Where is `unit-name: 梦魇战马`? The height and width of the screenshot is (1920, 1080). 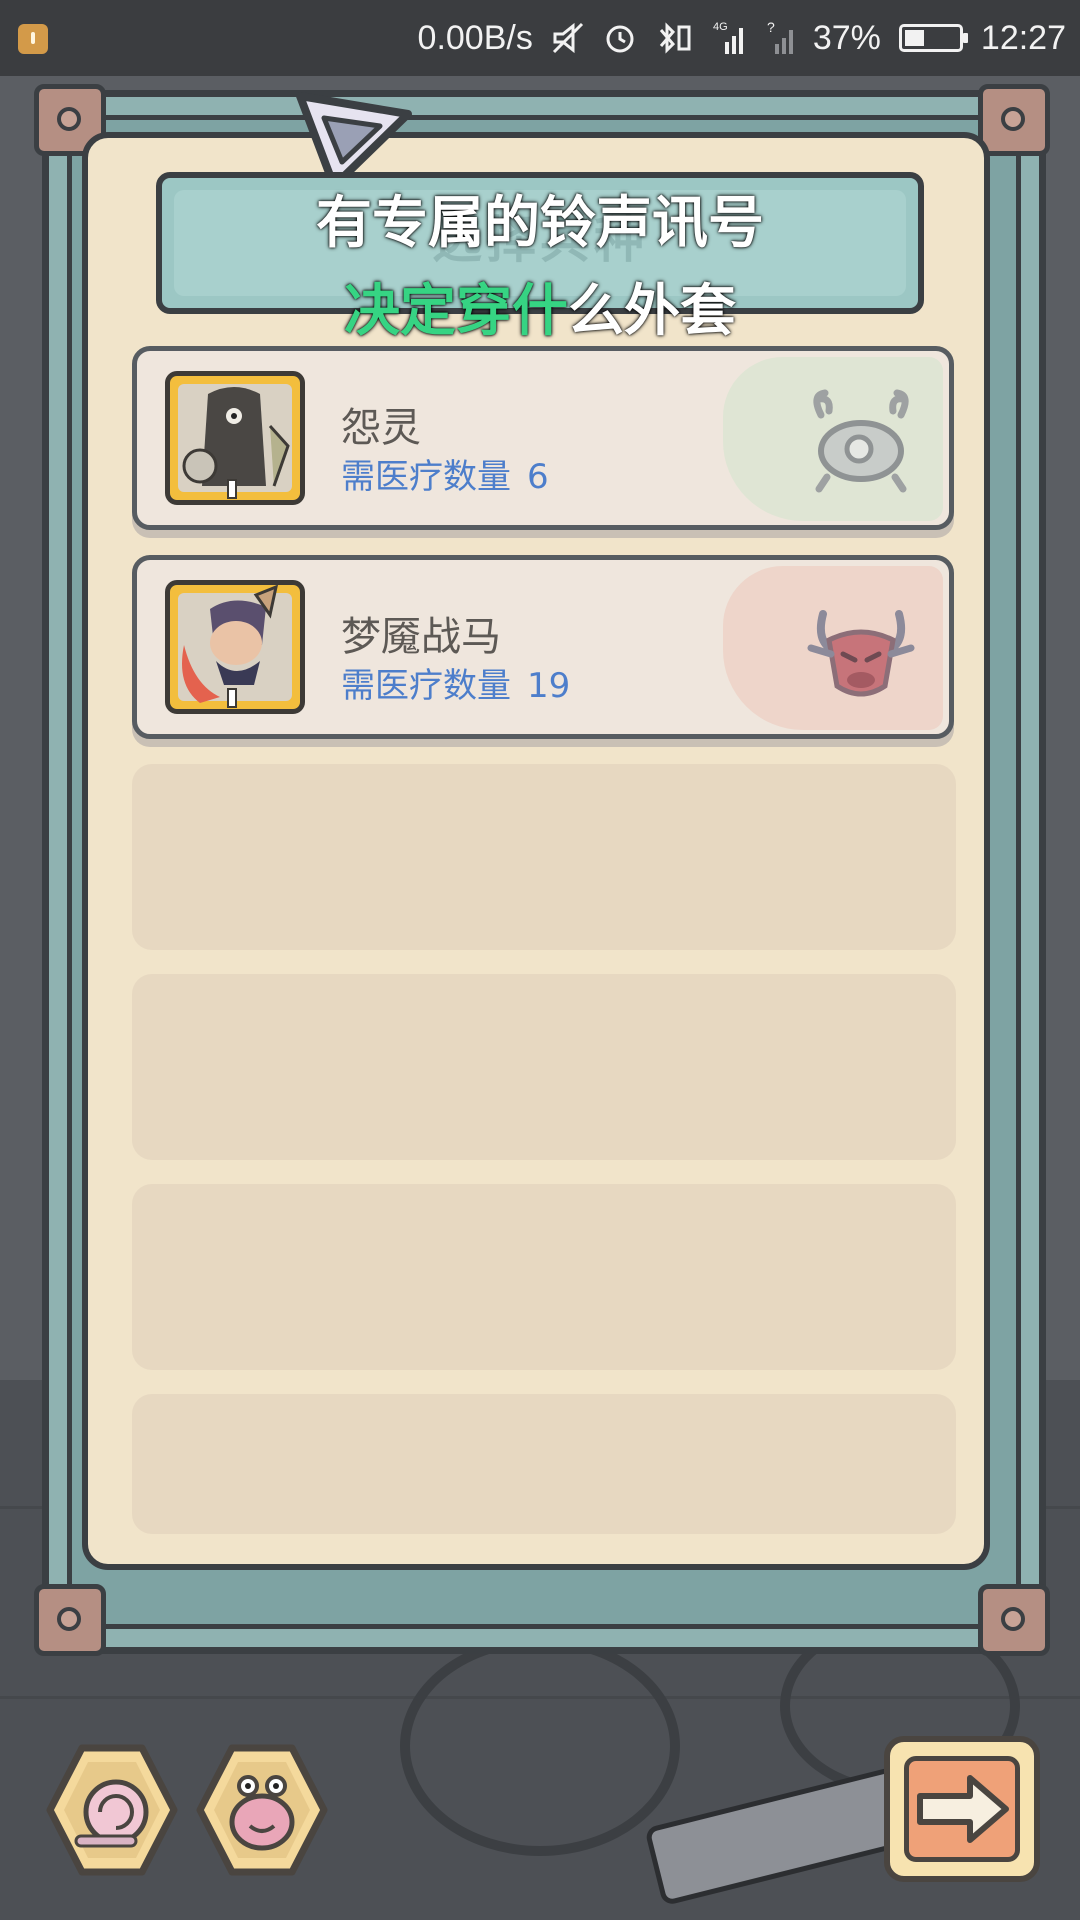 unit-name: 梦魇战马 is located at coordinates (421, 637).